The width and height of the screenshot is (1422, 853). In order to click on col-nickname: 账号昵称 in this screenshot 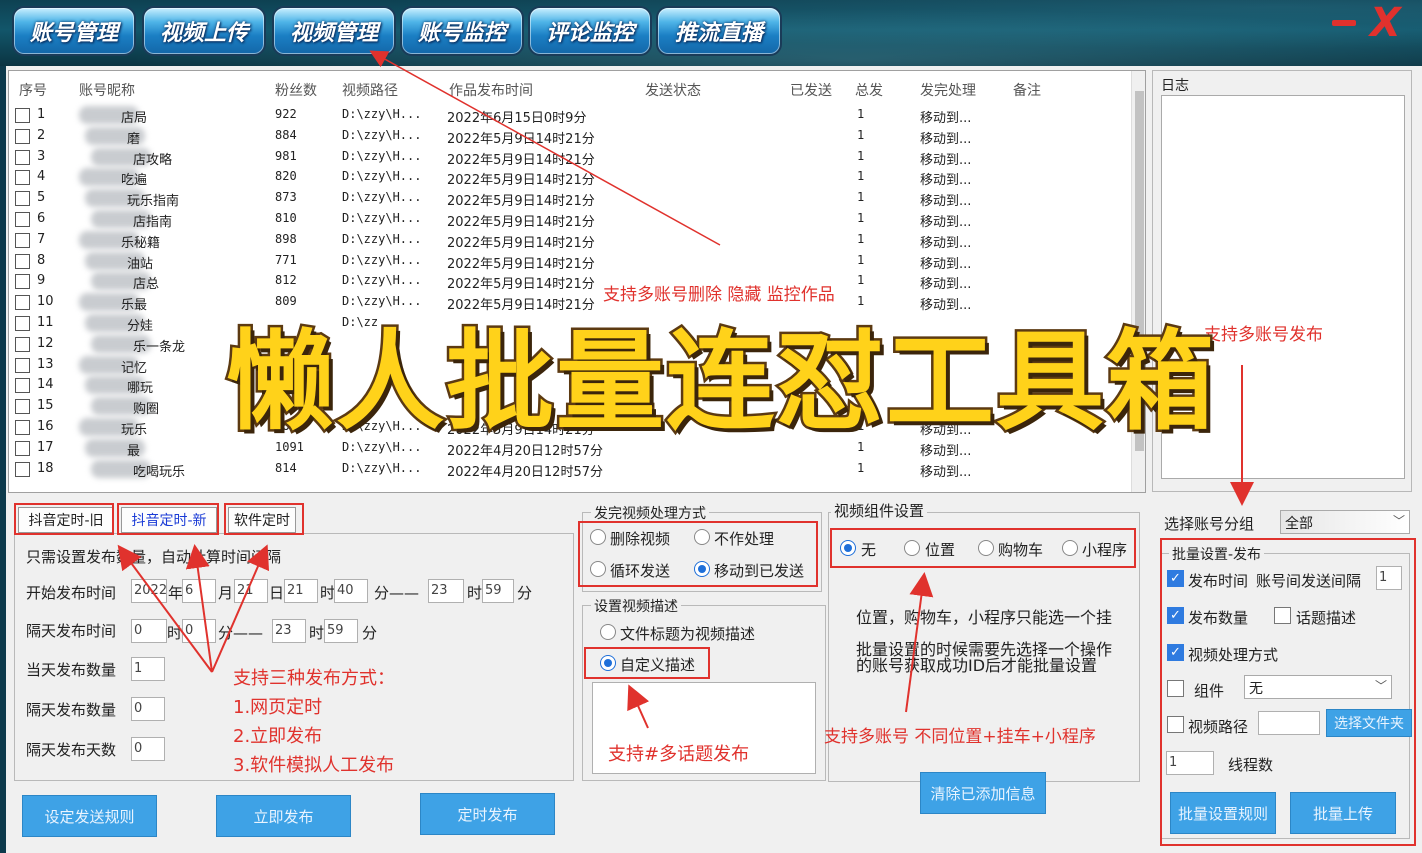, I will do `click(107, 90)`.